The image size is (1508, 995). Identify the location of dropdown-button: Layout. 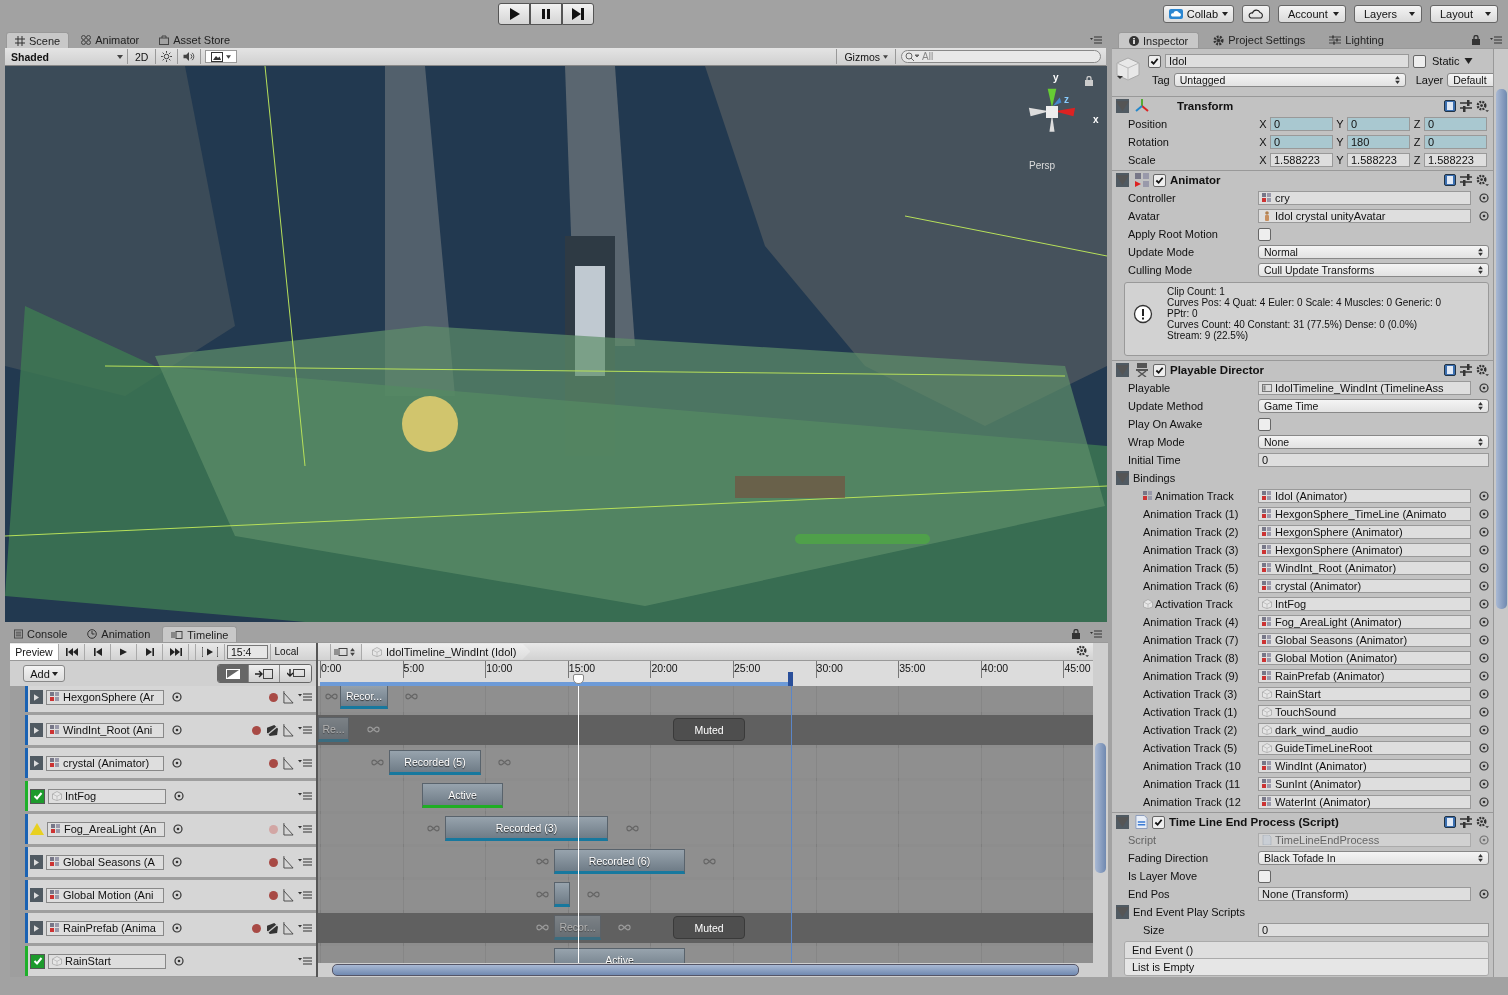
(1464, 14).